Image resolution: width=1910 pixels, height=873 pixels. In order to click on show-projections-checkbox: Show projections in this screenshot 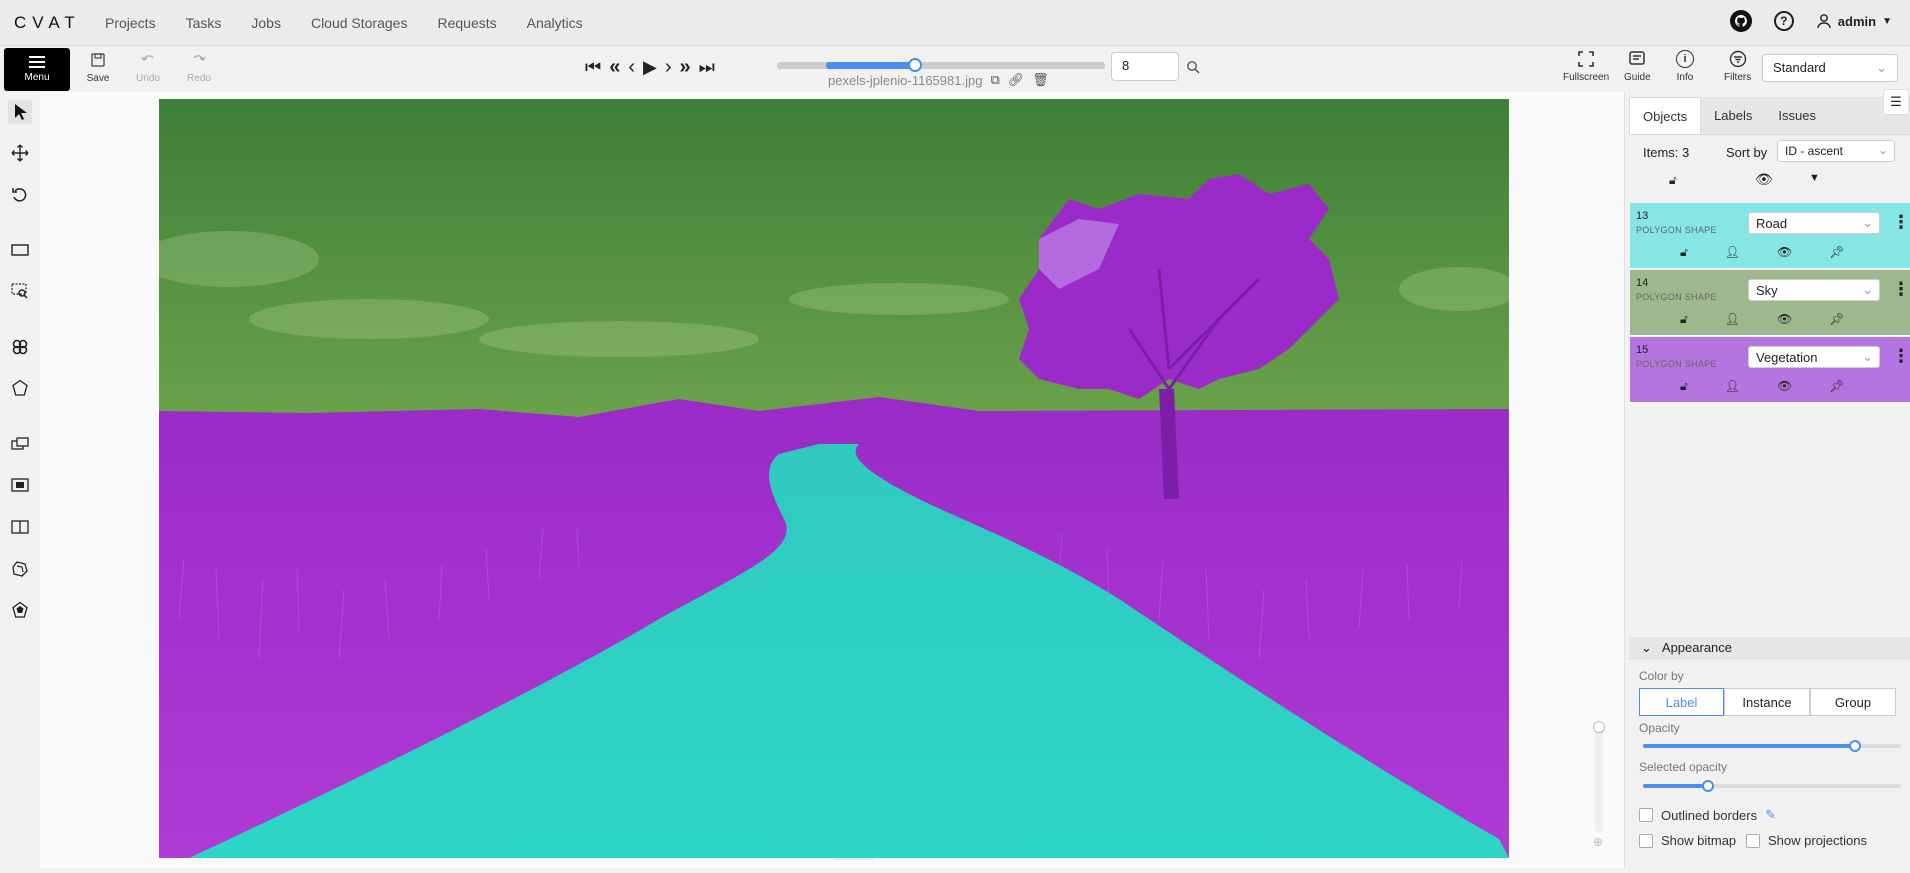, I will do `click(1806, 840)`.